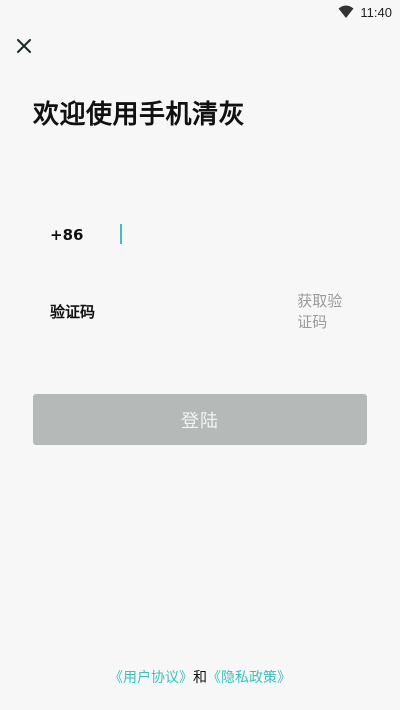 This screenshot has width=400, height=710. Describe the element at coordinates (376, 12) in the screenshot. I see `status-time: 11:40` at that location.